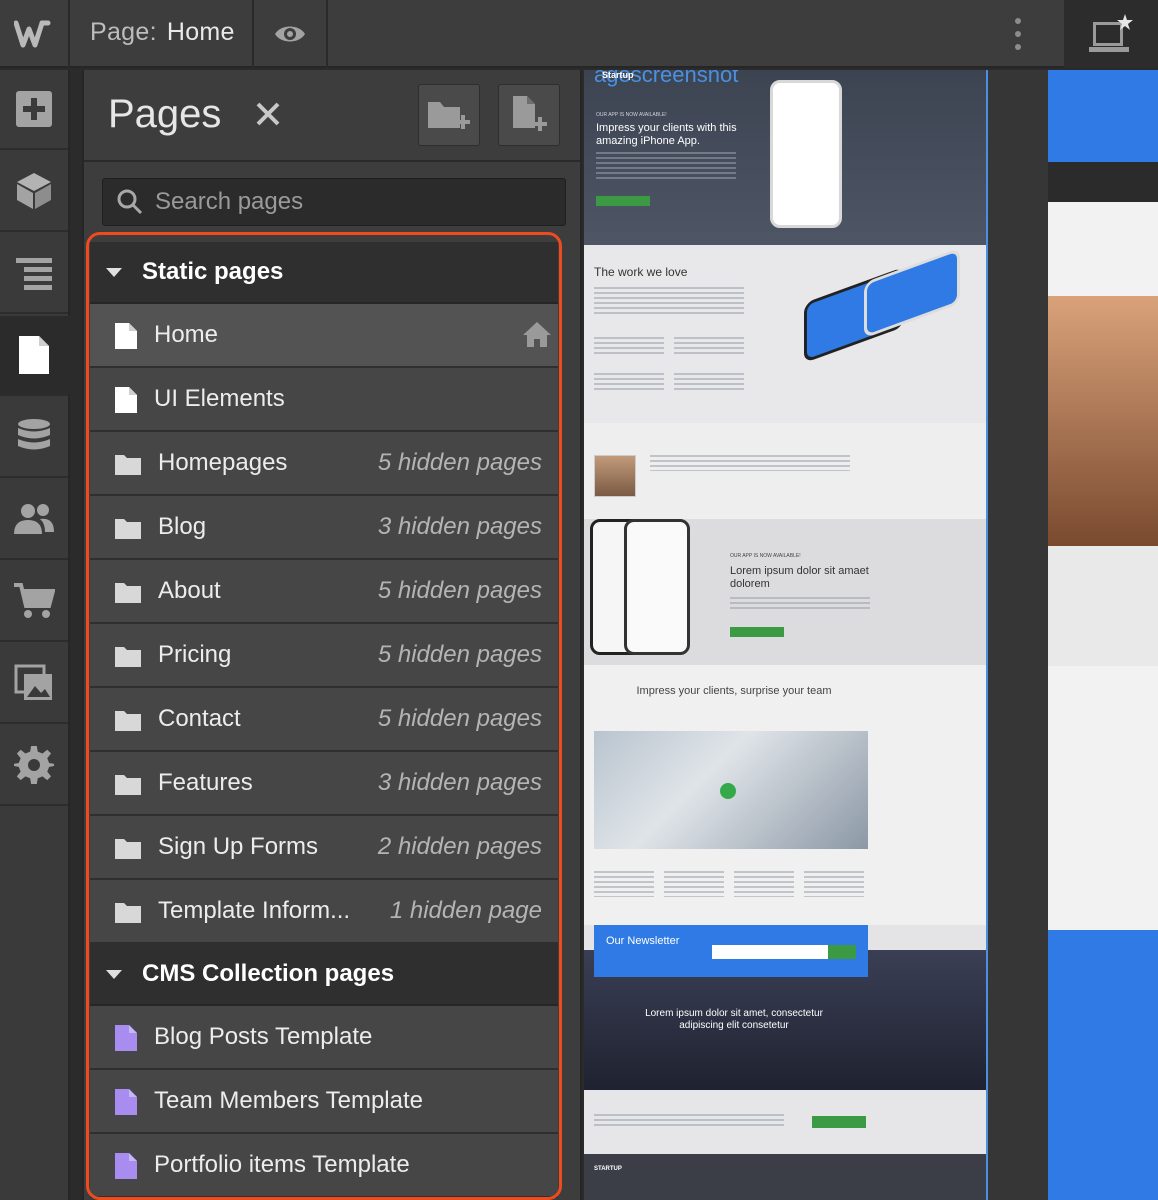  What do you see at coordinates (34, 520) in the screenshot?
I see `users-button` at bounding box center [34, 520].